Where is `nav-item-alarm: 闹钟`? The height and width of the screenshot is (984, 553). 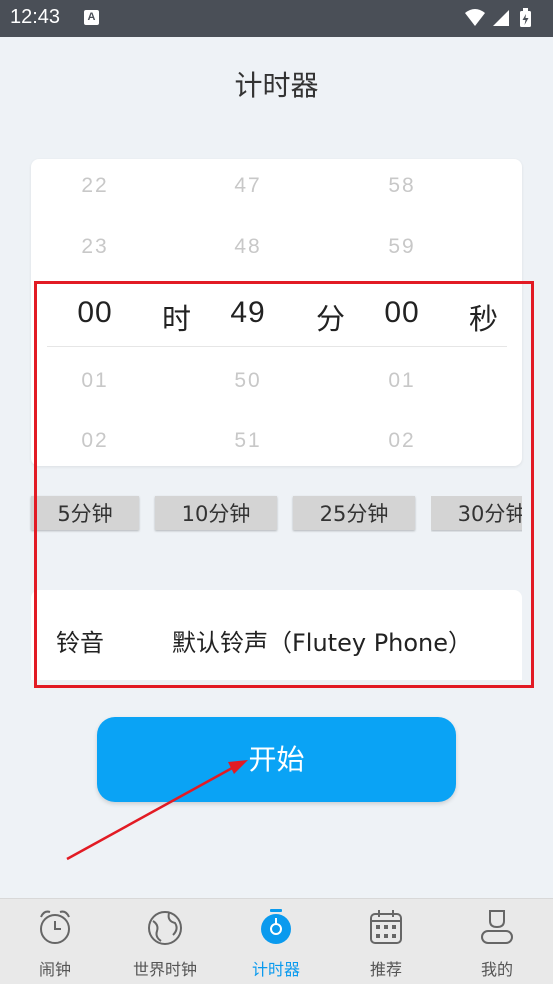
nav-item-alarm: 闹钟 is located at coordinates (55, 941).